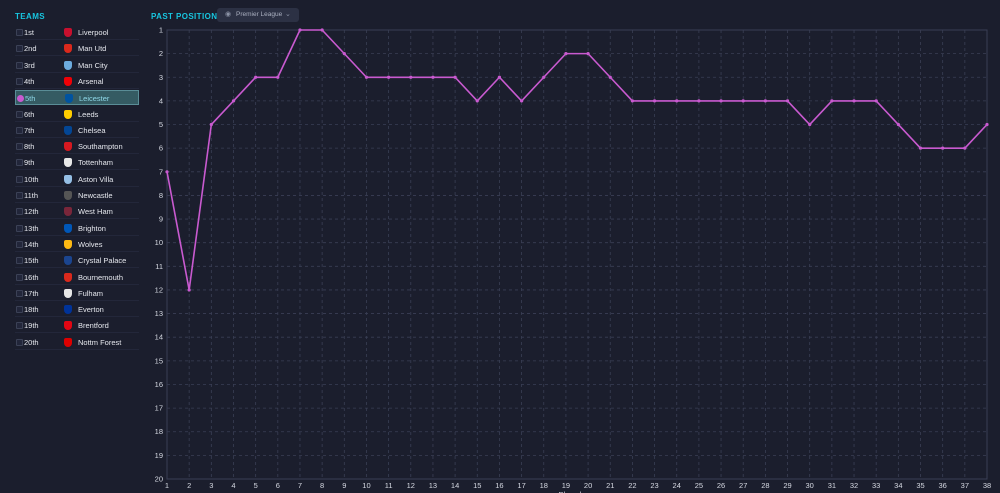  What do you see at coordinates (102, 261) in the screenshot?
I see `team-name: Crystal Palace` at bounding box center [102, 261].